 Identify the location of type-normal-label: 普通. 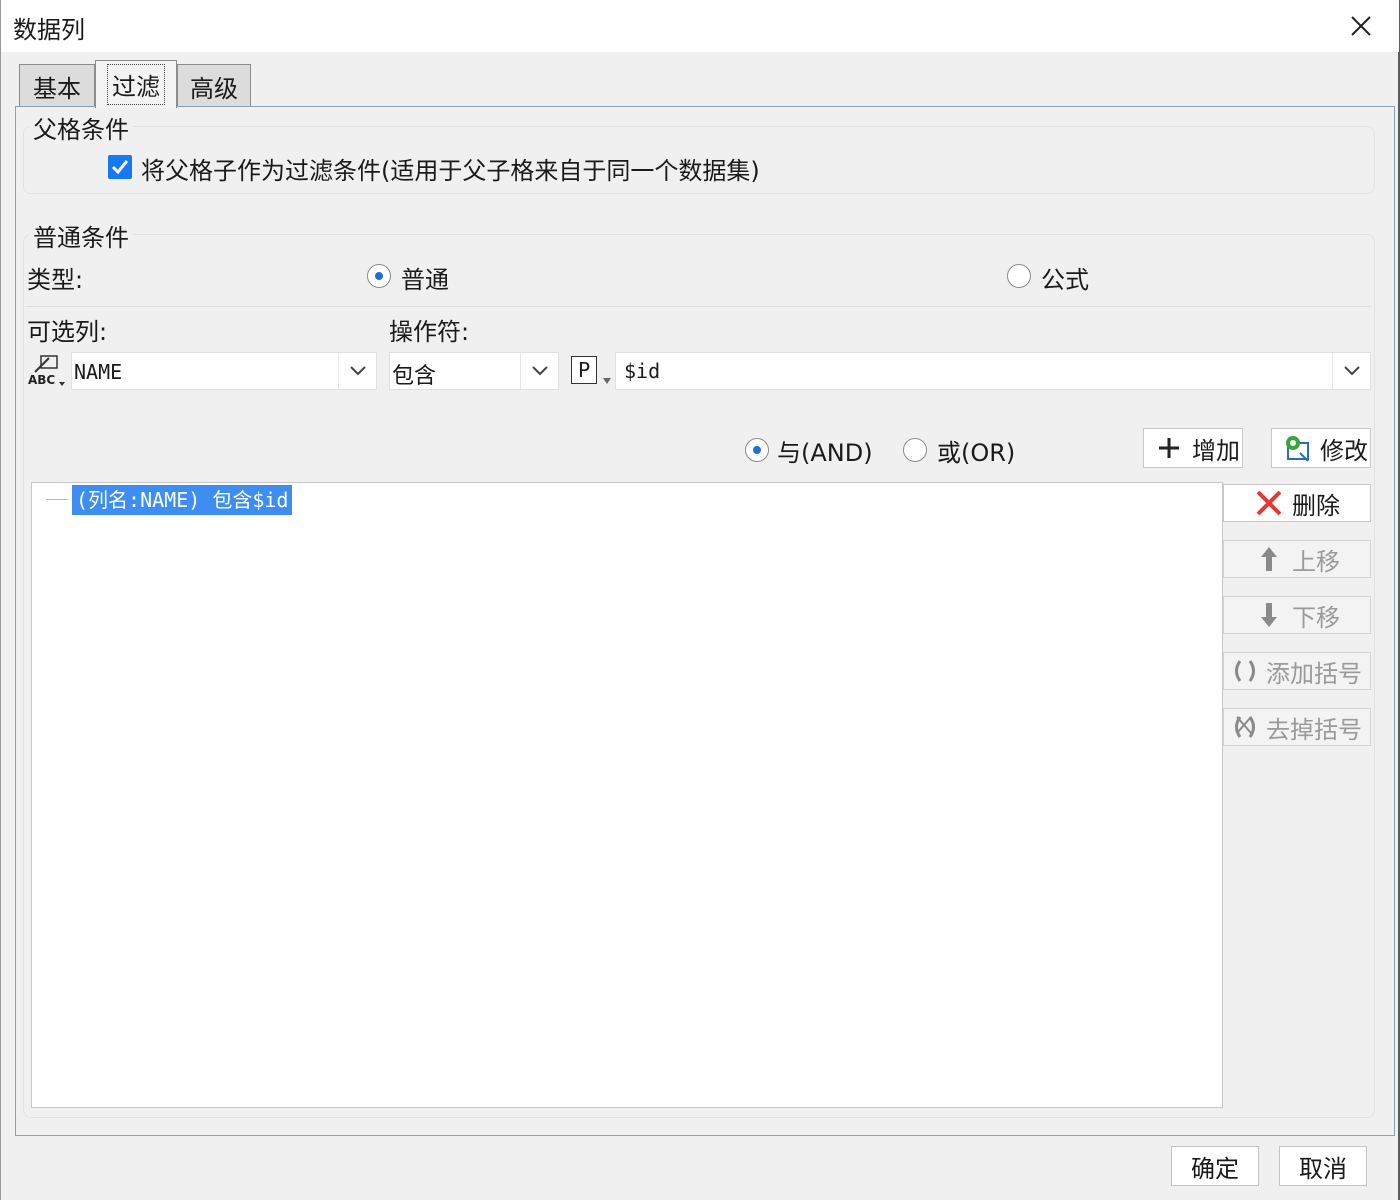
(425, 280).